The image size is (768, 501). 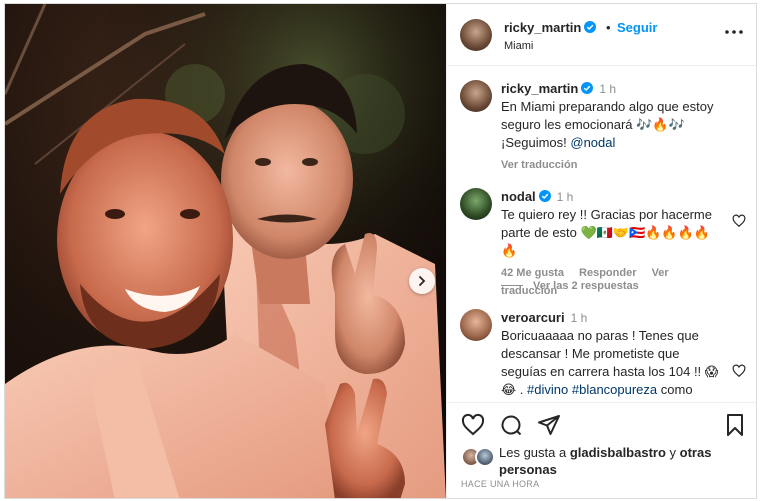 What do you see at coordinates (614, 389) in the screenshot?
I see `hashtag-link: #blancopureza` at bounding box center [614, 389].